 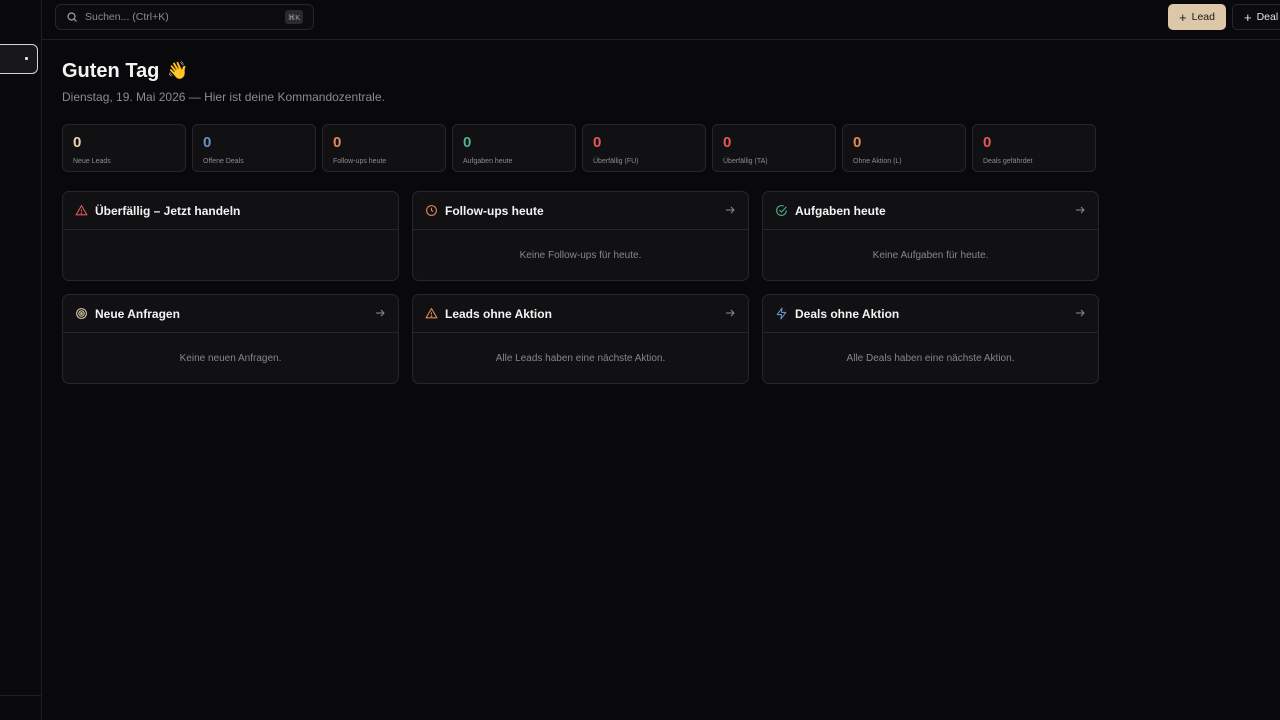 What do you see at coordinates (877, 161) in the screenshot?
I see `stat-label: Ohne Aktion (L)` at bounding box center [877, 161].